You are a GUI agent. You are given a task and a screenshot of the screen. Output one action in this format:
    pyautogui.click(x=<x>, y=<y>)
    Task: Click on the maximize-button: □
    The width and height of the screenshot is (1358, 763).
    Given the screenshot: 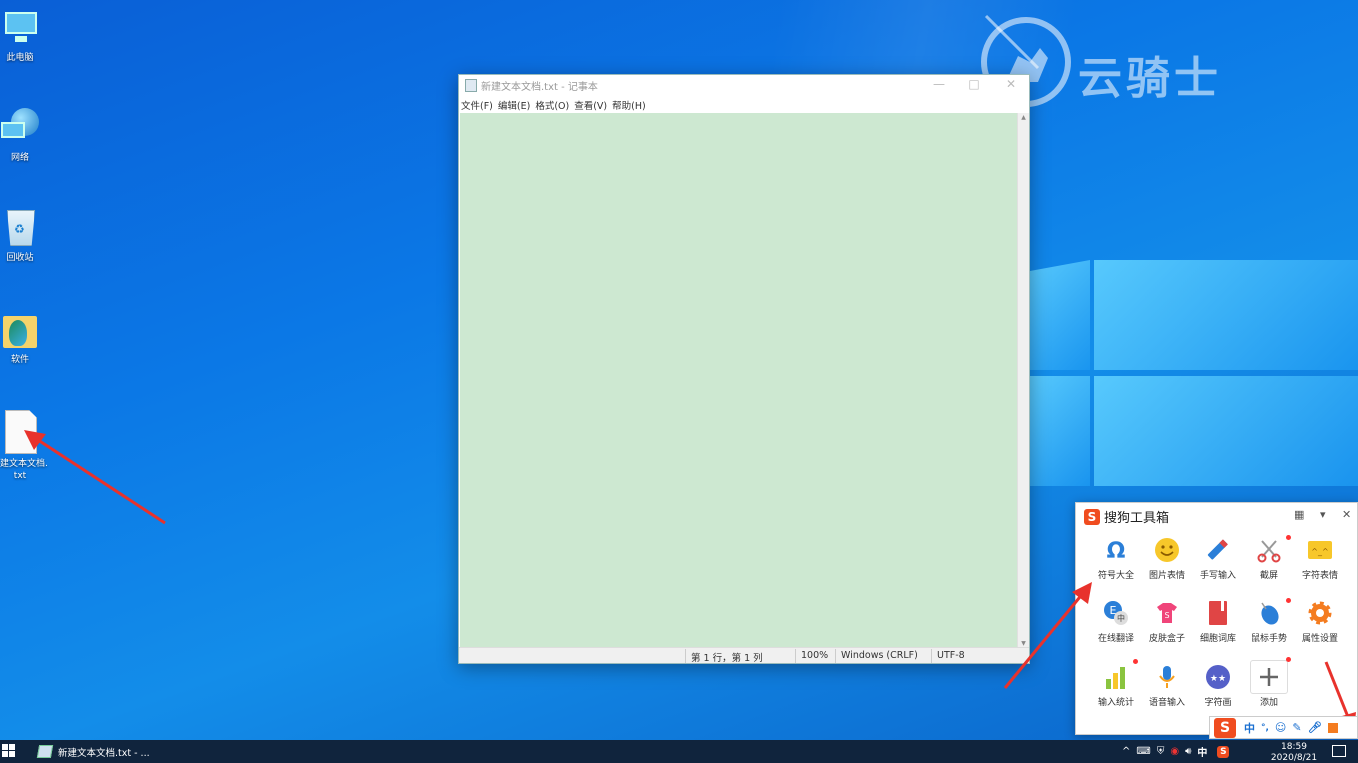 What is the action you would take?
    pyautogui.click(x=974, y=84)
    